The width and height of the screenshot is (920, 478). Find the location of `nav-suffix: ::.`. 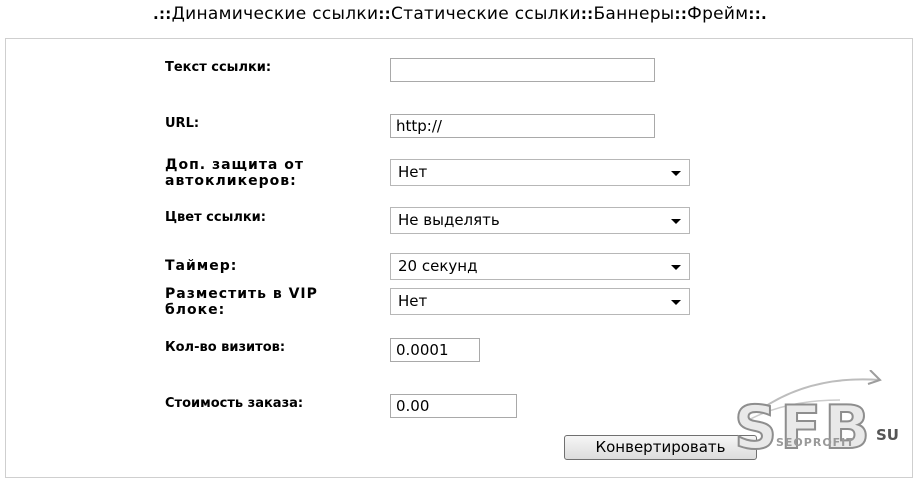

nav-suffix: ::. is located at coordinates (758, 14).